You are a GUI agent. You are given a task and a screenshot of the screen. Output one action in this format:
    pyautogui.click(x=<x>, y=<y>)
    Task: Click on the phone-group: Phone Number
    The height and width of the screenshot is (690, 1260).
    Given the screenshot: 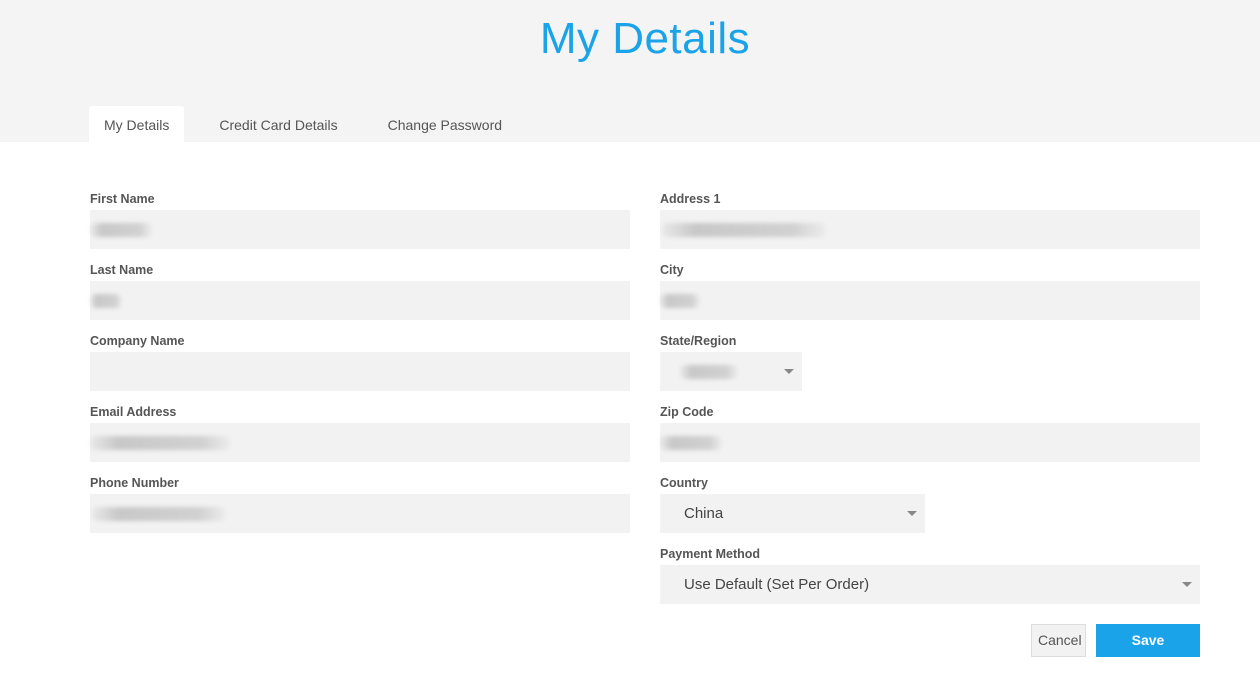 What is the action you would take?
    pyautogui.click(x=360, y=507)
    